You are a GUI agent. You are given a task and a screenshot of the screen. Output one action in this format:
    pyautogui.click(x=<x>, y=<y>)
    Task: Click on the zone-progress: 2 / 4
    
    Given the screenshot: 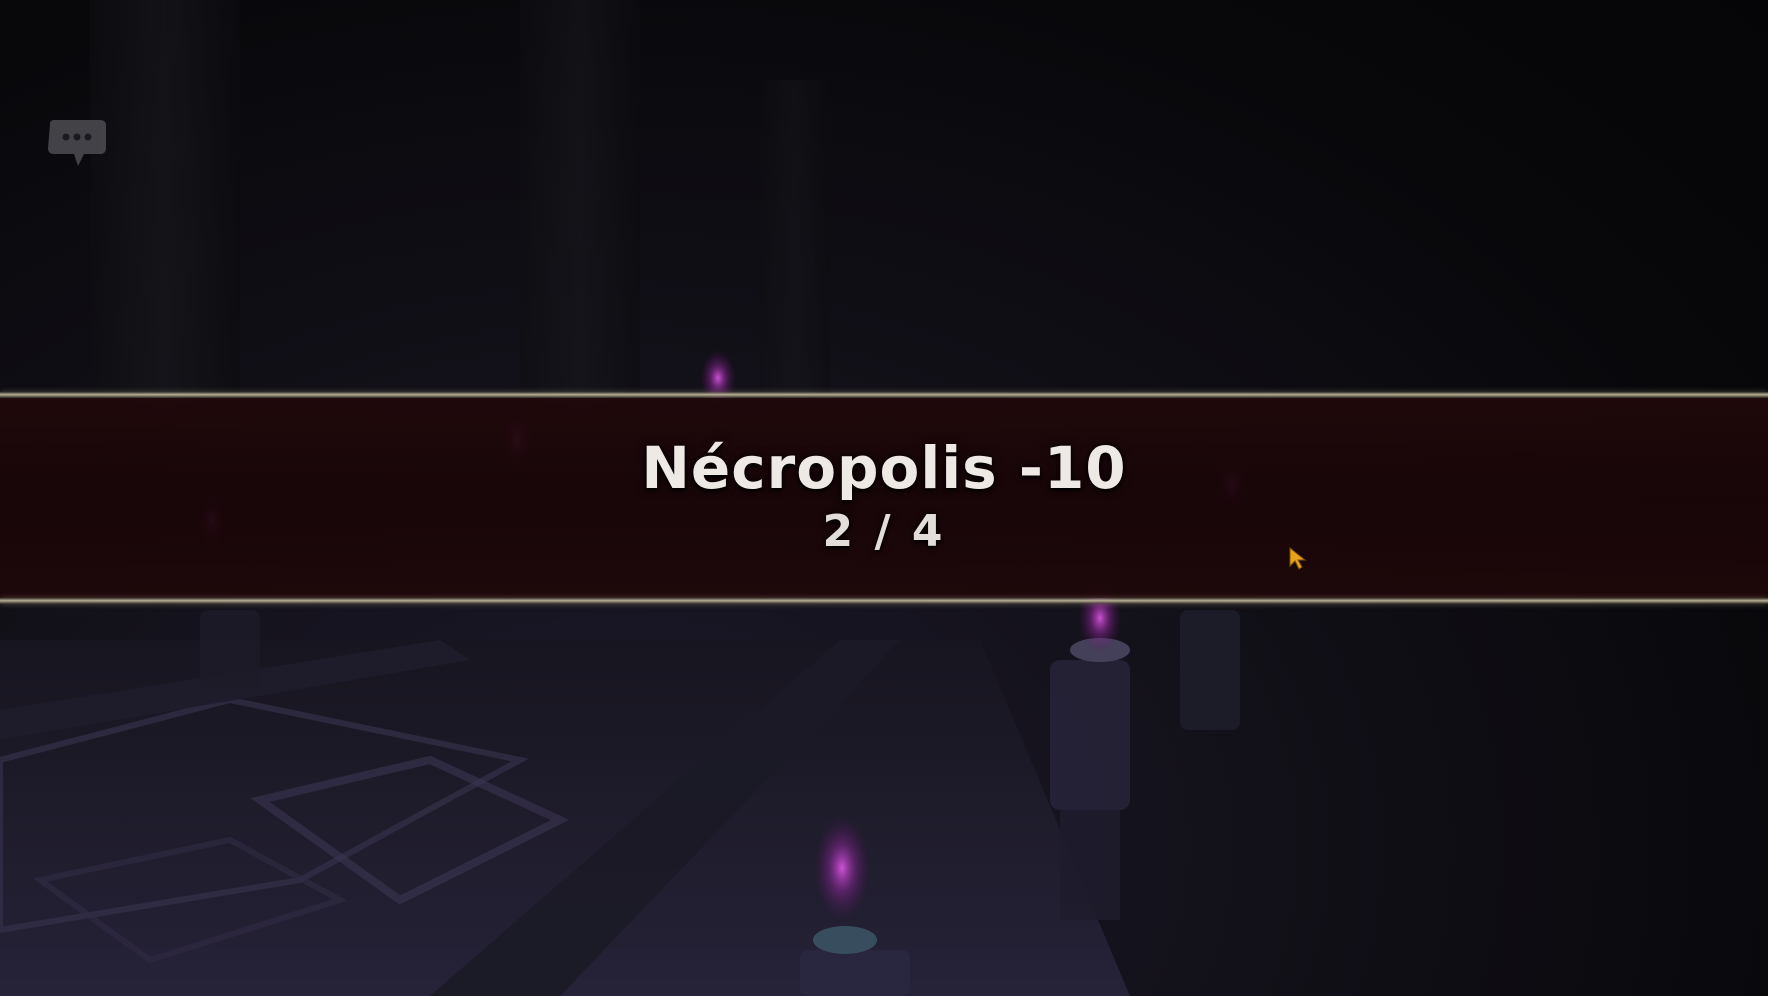 What is the action you would take?
    pyautogui.click(x=884, y=531)
    